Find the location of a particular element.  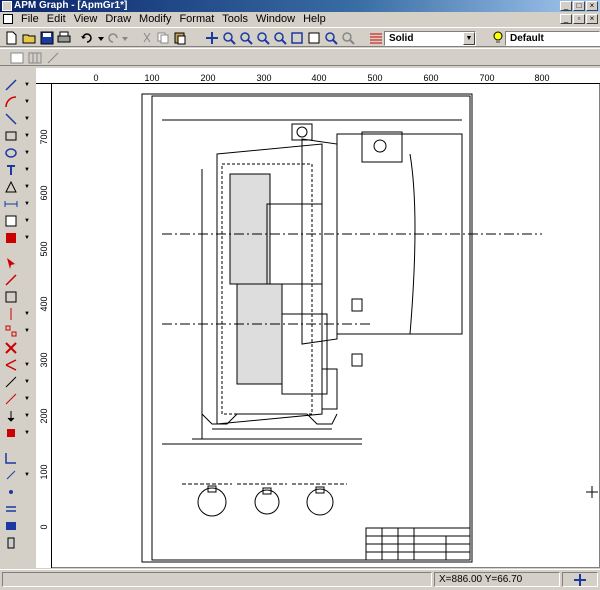

ruler-tick: 500 is located at coordinates (44, 249).